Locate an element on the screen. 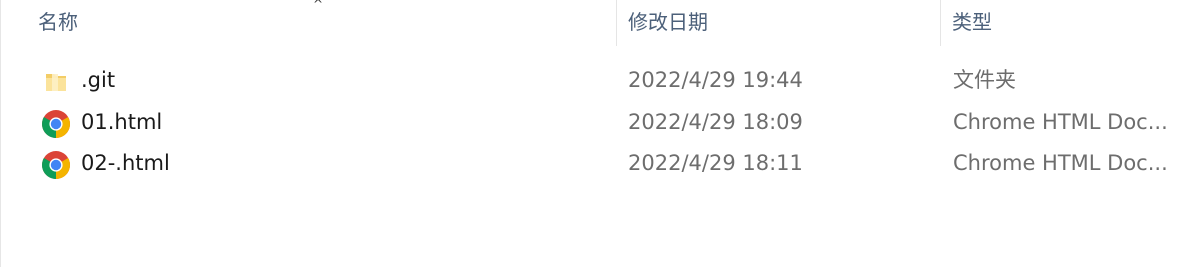 Image resolution: width=1195 pixels, height=267 pixels. sort-ascending-icon: ^ is located at coordinates (318, 5).